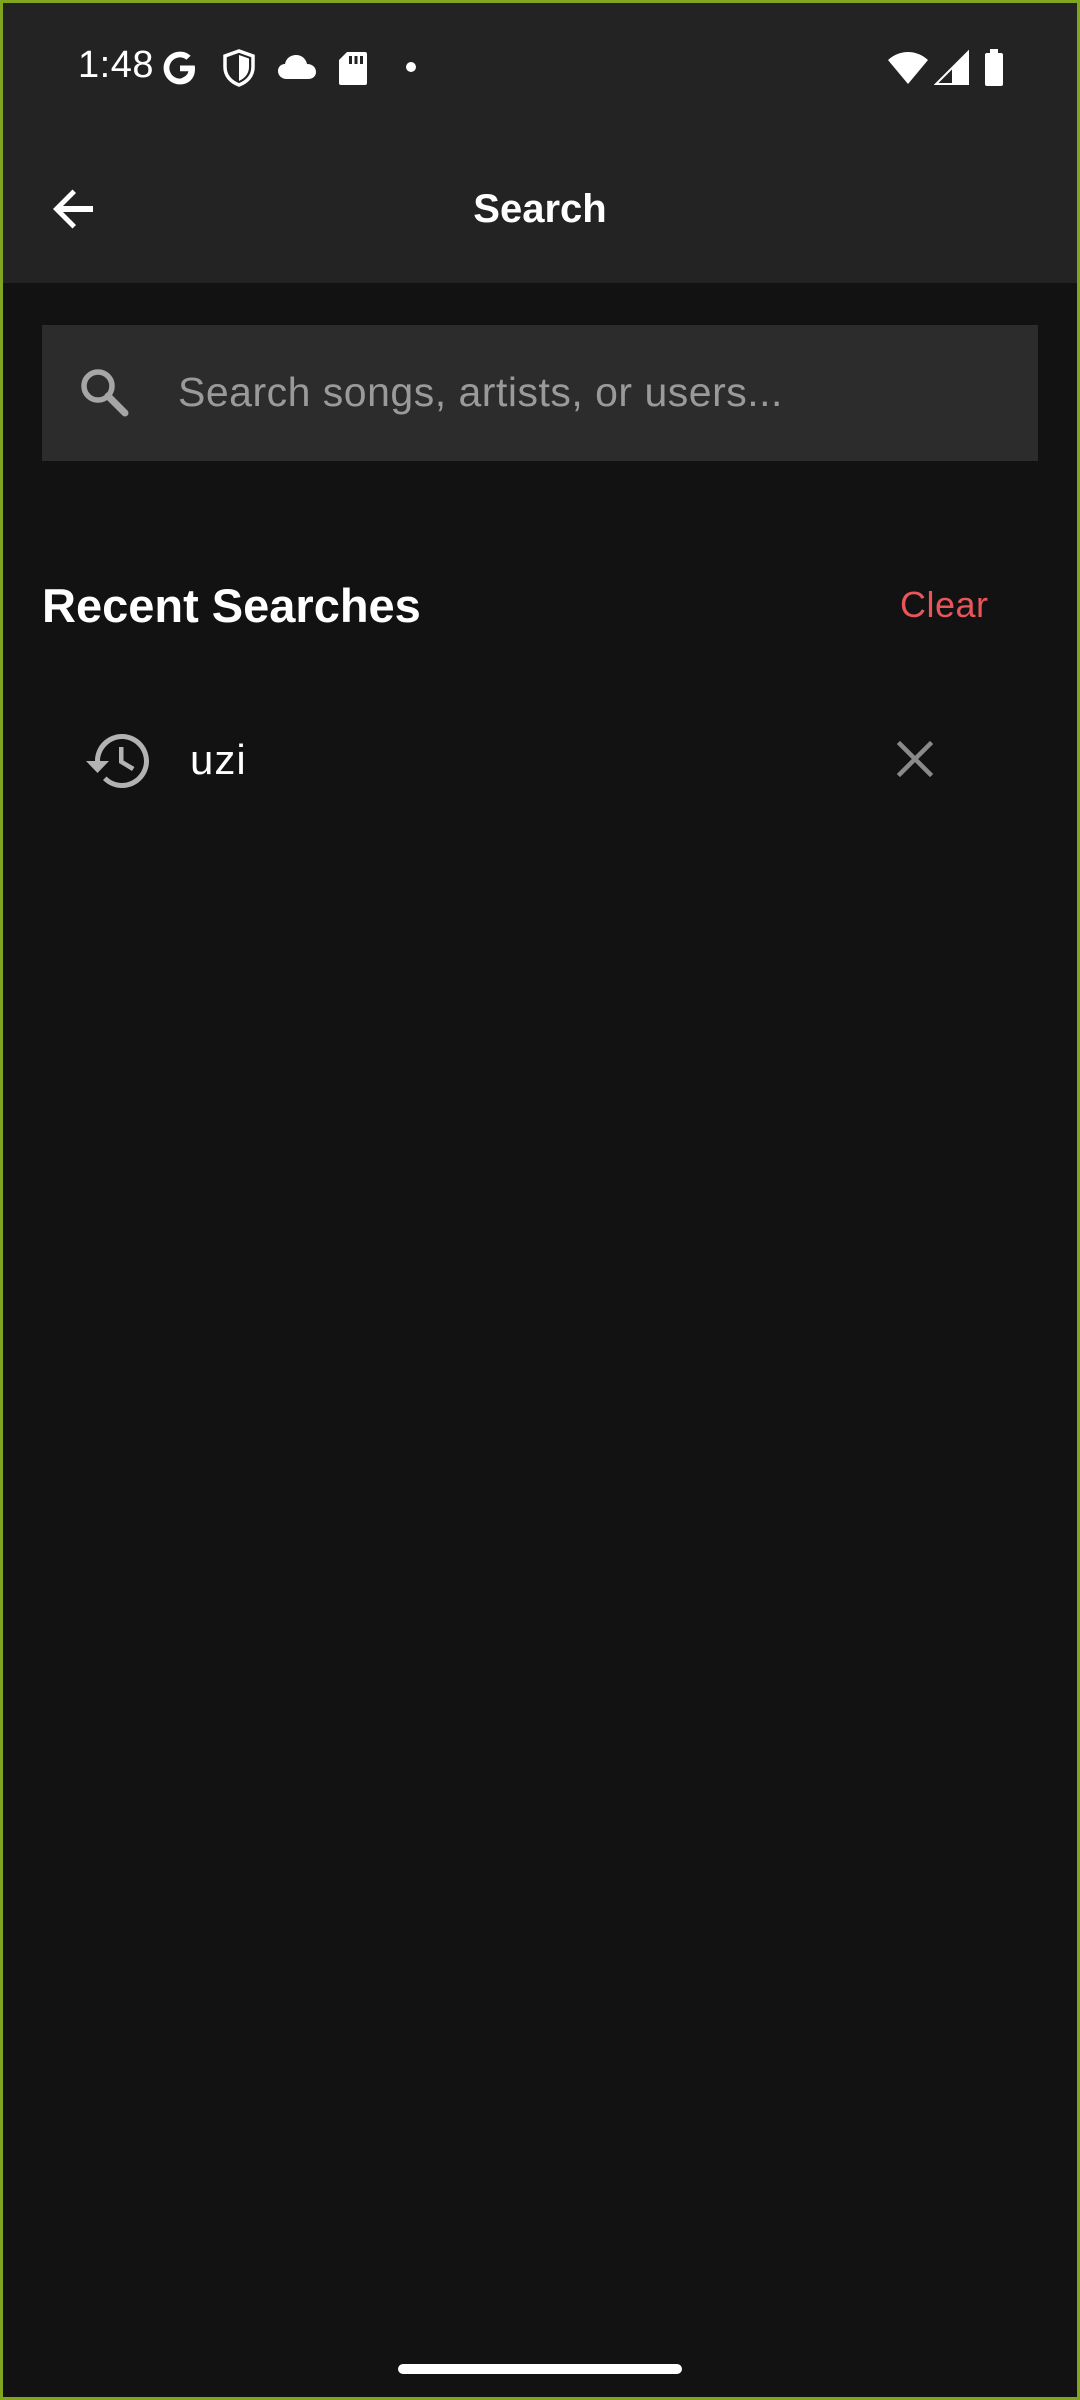 This screenshot has height=2400, width=1080. What do you see at coordinates (297, 70) in the screenshot?
I see `cloud-icon` at bounding box center [297, 70].